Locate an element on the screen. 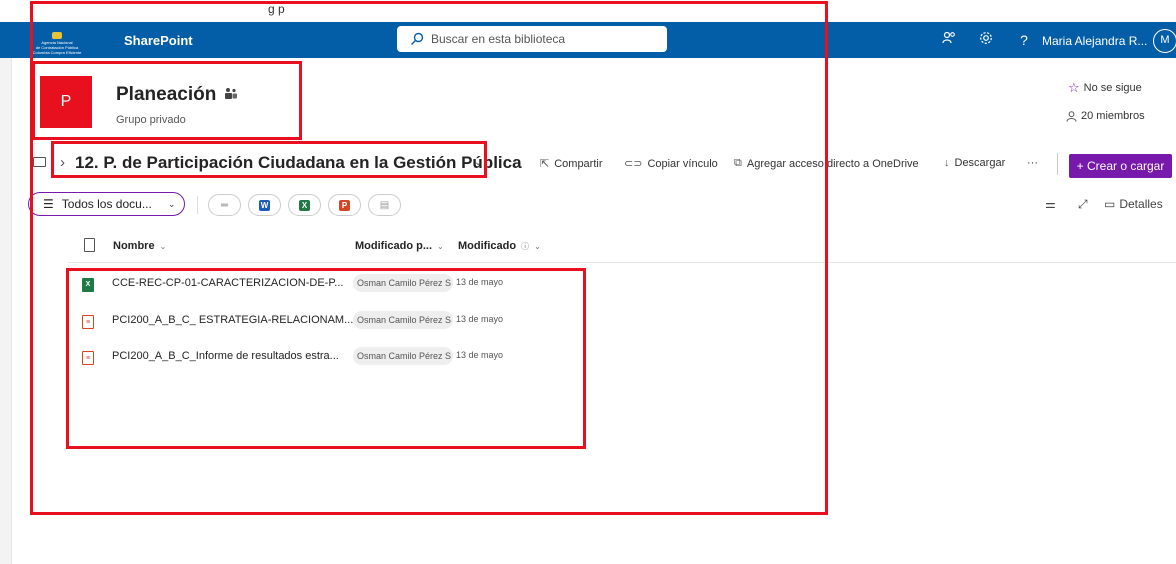 This screenshot has height=564, width=1176. members-button: 20 miembros is located at coordinates (1105, 116).